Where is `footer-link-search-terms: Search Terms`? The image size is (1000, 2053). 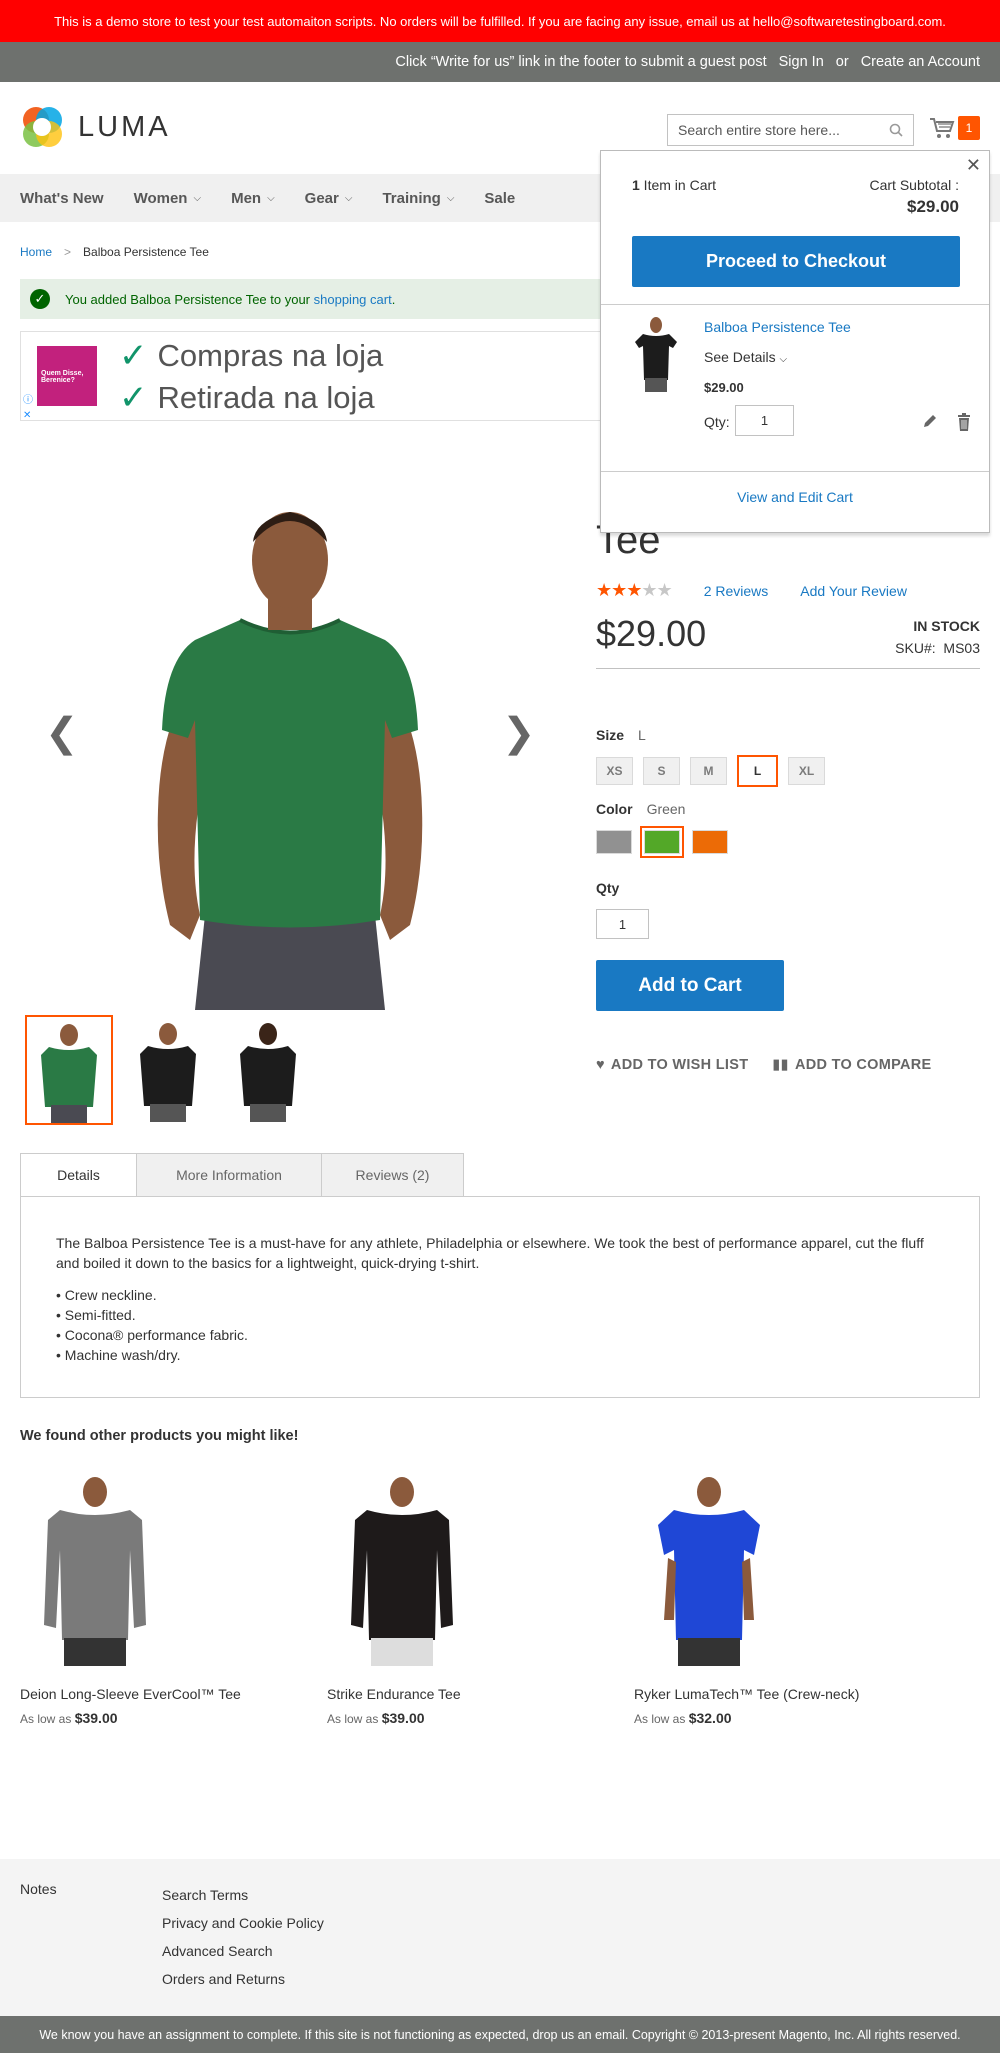
footer-link-search-terms: Search Terms is located at coordinates (243, 1895).